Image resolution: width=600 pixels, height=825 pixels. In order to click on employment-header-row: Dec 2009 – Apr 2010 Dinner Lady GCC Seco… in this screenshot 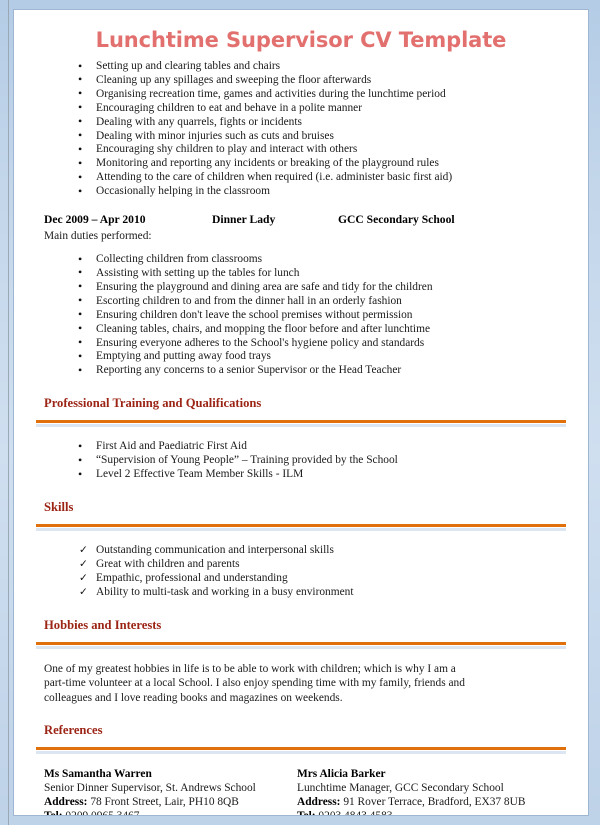, I will do `click(305, 219)`.